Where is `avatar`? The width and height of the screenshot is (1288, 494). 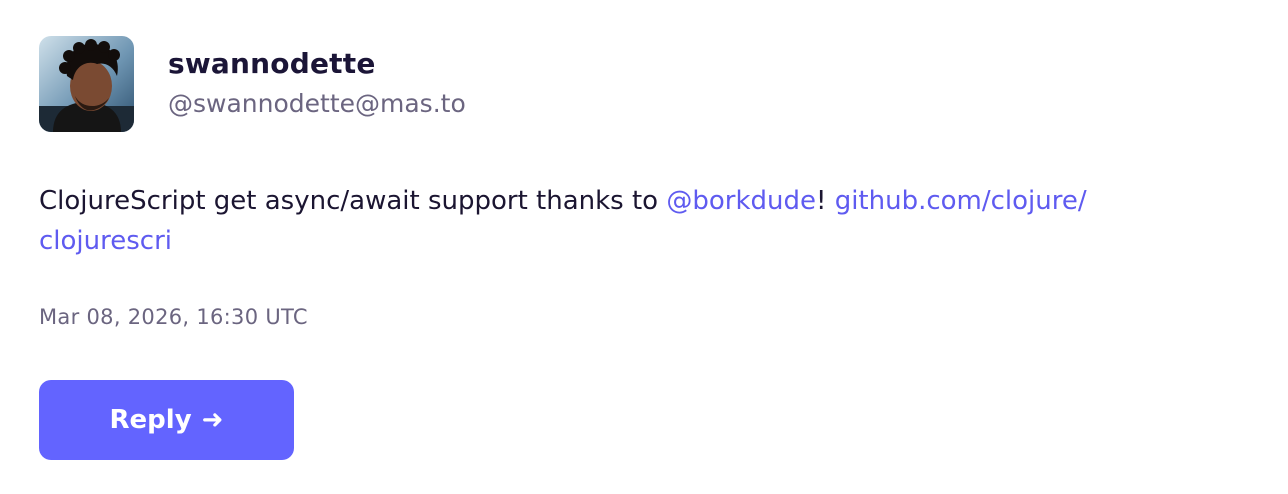 avatar is located at coordinates (86, 84).